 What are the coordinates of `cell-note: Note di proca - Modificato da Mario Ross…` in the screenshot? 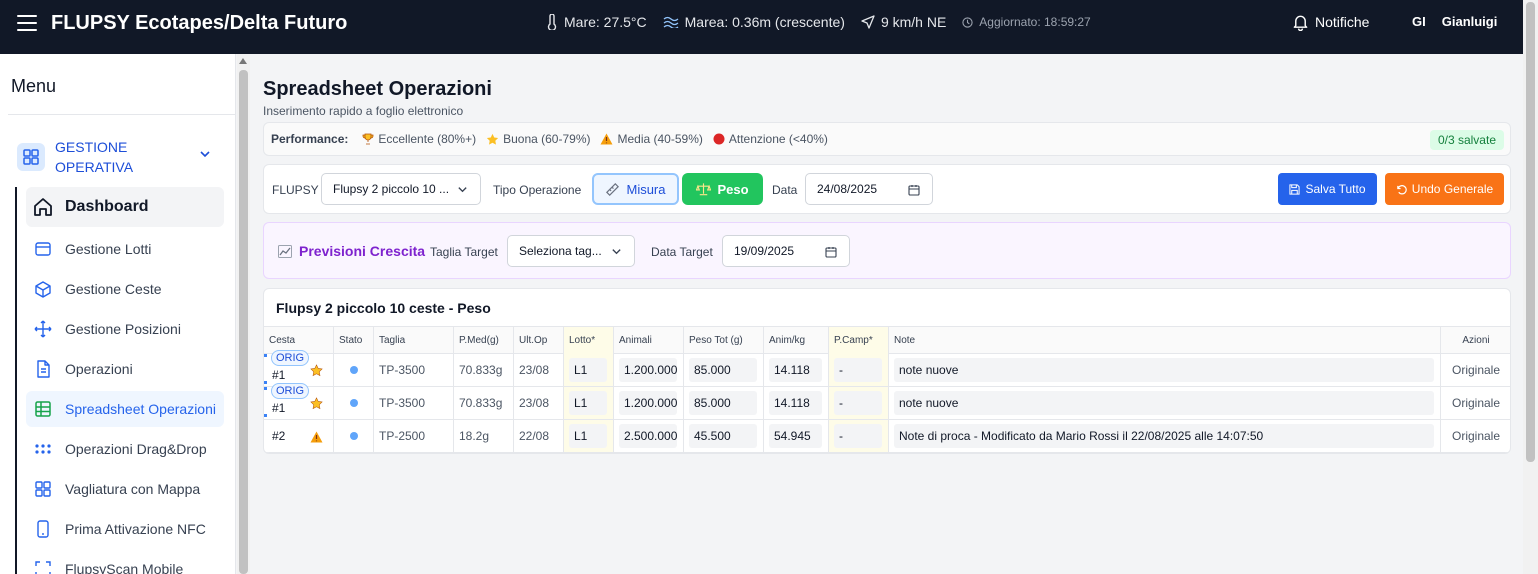 It's located at (1165, 436).